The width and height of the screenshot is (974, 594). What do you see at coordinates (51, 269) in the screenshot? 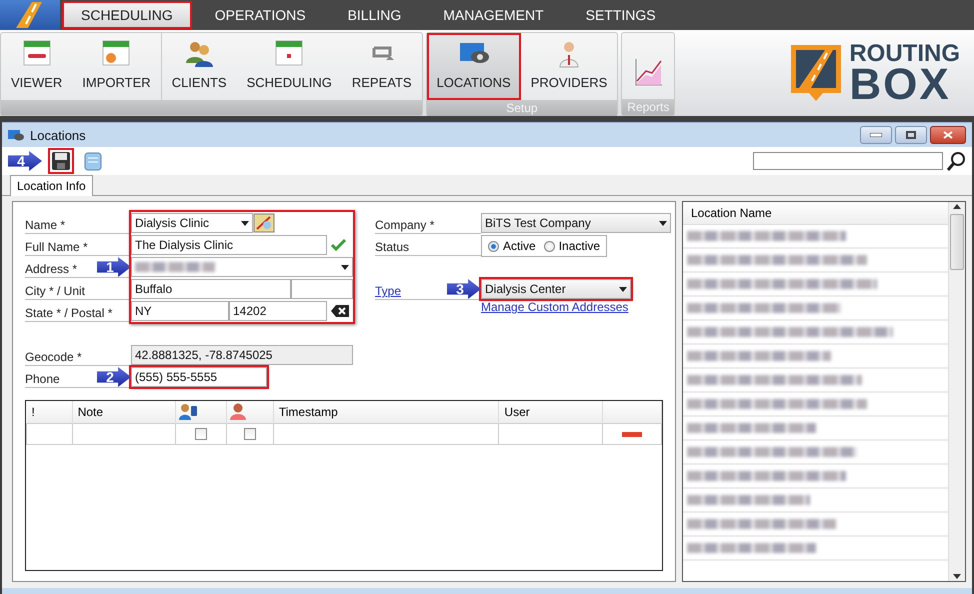
I see `field-label: Address *` at bounding box center [51, 269].